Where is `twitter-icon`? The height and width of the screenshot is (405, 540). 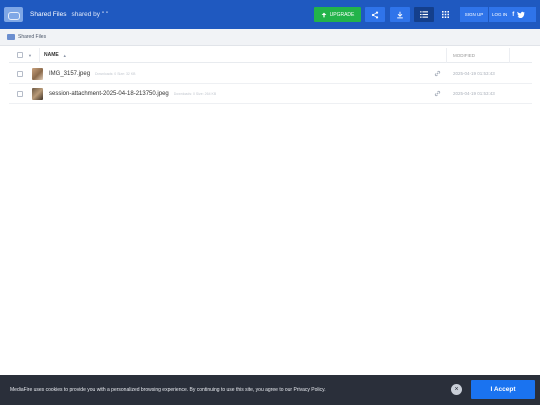 twitter-icon is located at coordinates (521, 14).